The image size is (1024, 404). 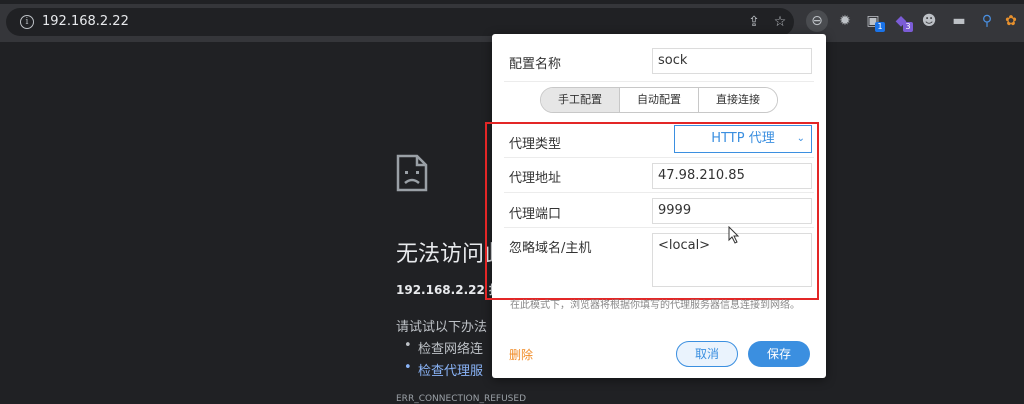 I want to click on mouse-cursor-icon, so click(x=734, y=235).